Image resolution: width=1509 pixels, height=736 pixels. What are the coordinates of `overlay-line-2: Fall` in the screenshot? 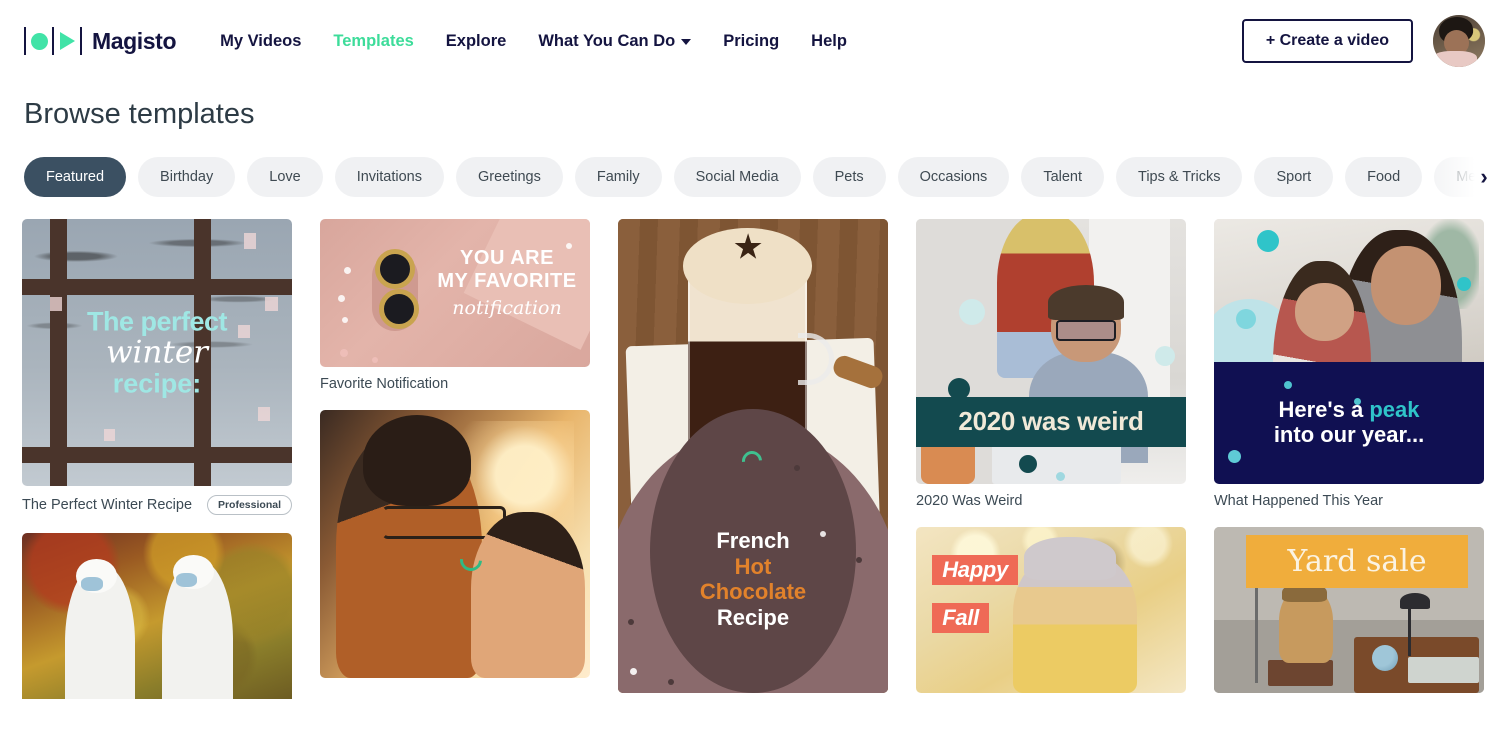 It's located at (960, 618).